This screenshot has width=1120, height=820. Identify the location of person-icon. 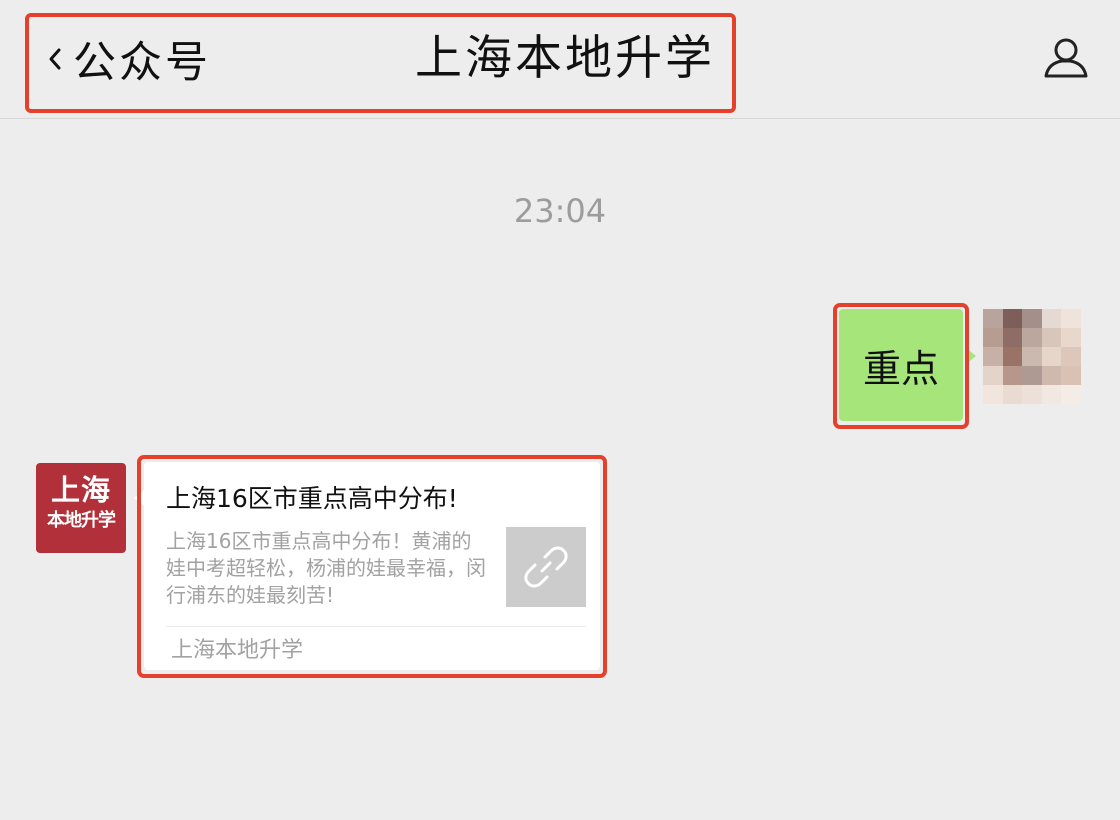
(1066, 58).